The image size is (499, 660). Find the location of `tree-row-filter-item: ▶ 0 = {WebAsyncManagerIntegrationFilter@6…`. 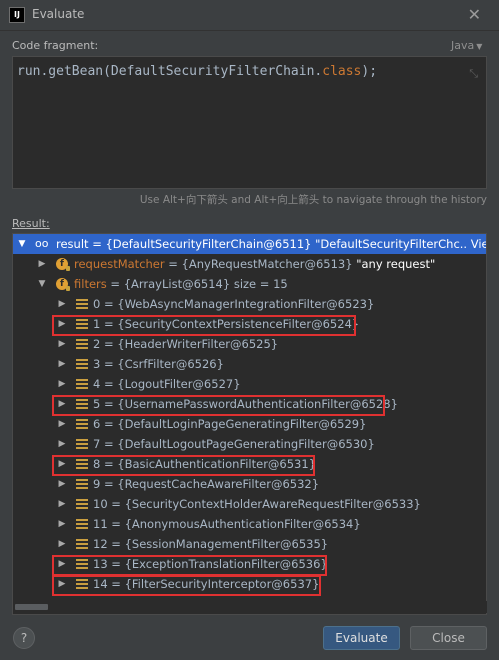

tree-row-filter-item: ▶ 0 = {WebAsyncManagerIntegrationFilter@6… is located at coordinates (249, 304).